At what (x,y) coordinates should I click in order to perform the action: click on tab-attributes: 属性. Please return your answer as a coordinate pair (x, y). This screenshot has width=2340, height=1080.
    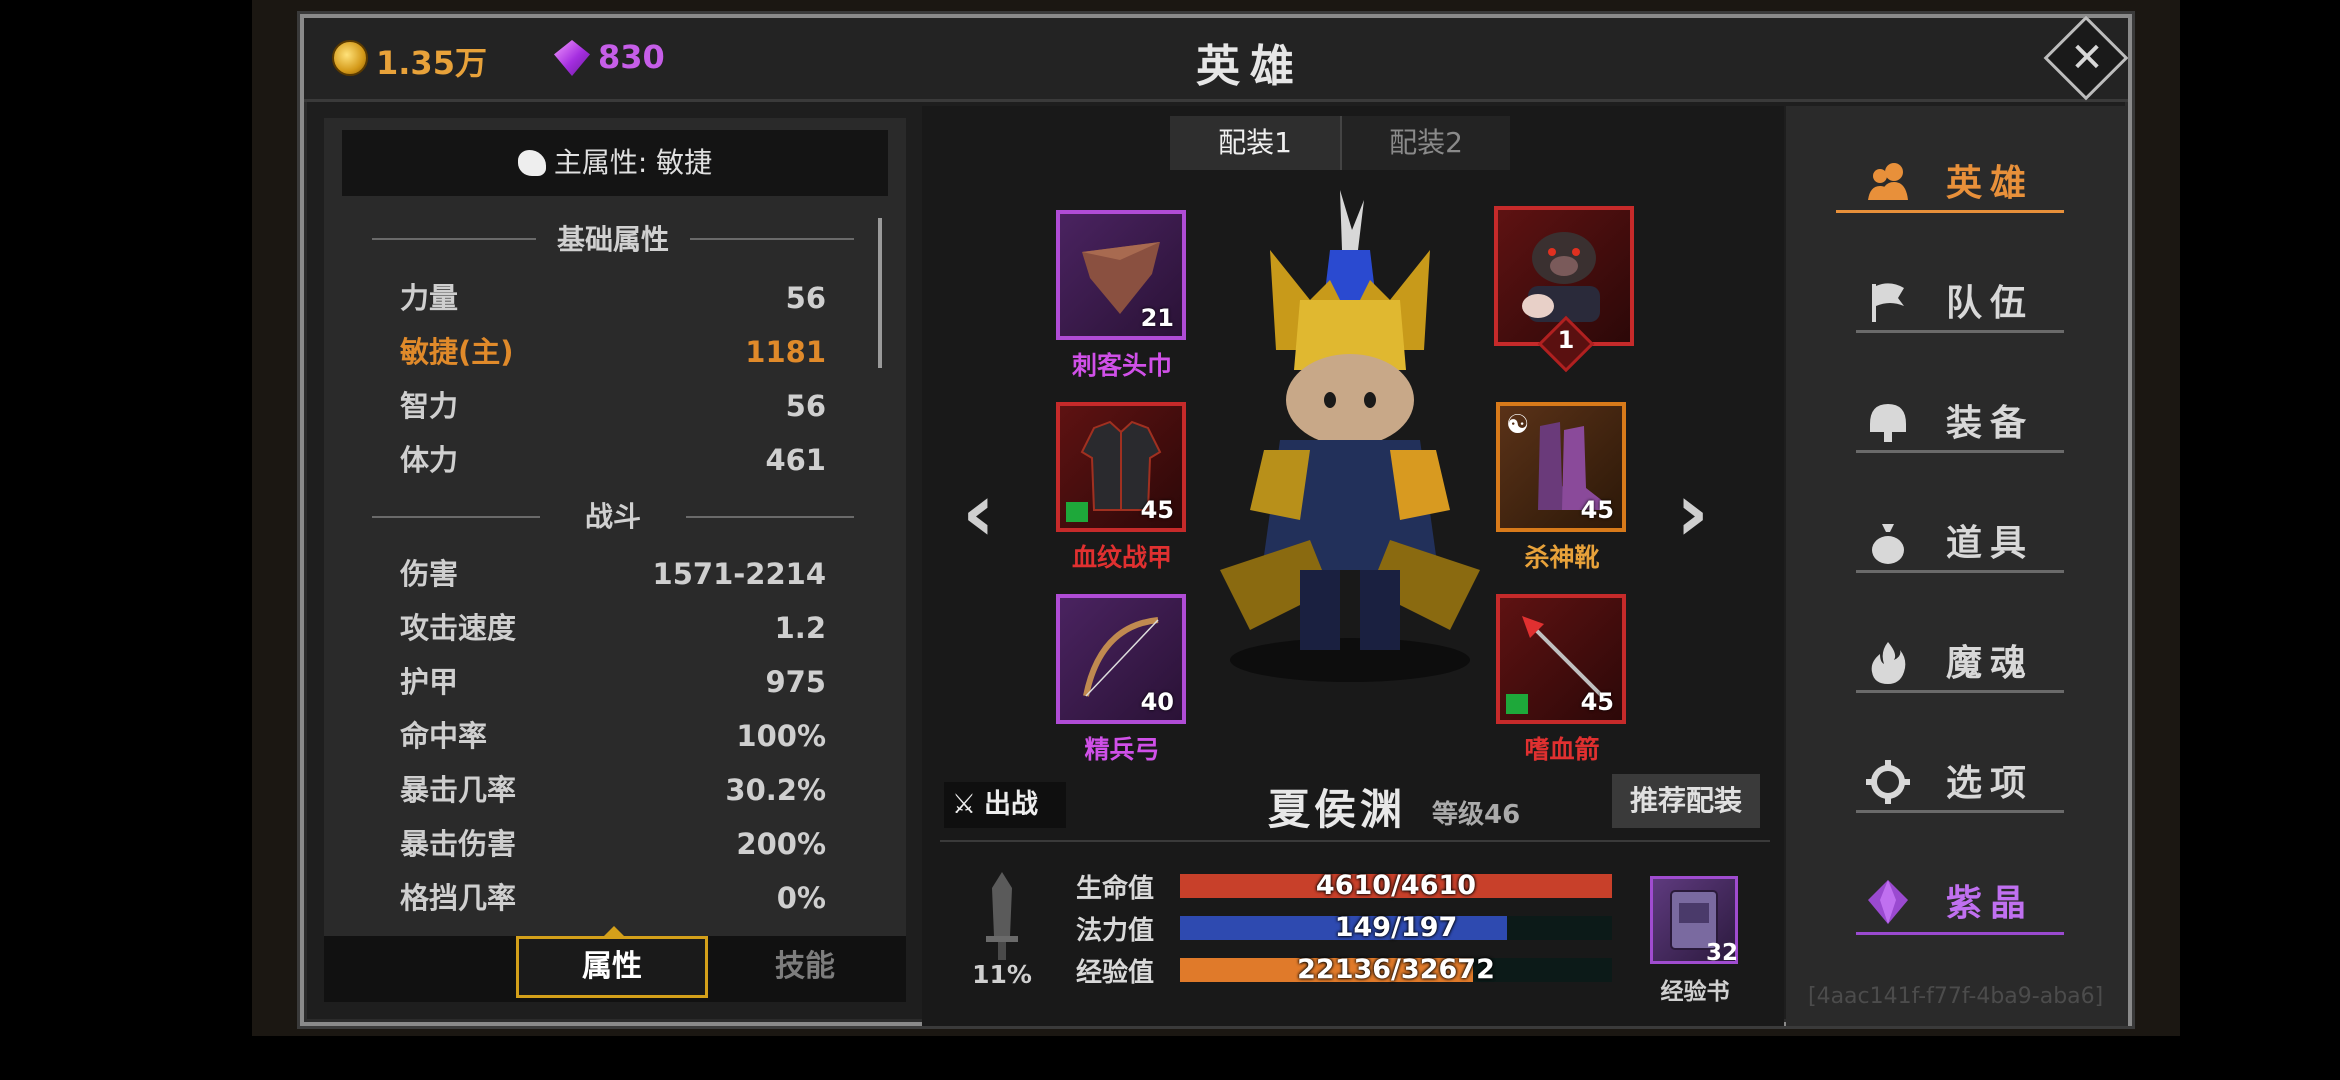
    Looking at the image, I should click on (612, 967).